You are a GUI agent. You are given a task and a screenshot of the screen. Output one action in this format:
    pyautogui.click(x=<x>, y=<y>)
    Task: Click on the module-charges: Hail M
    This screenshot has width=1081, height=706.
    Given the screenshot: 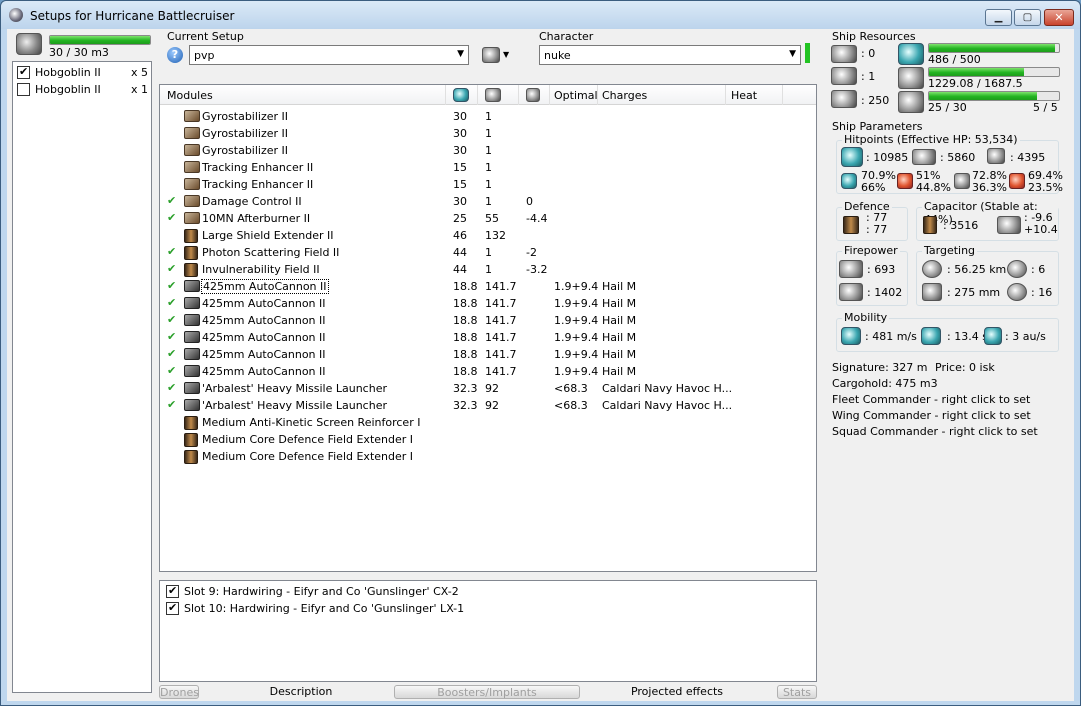 What is the action you would take?
    pyautogui.click(x=619, y=371)
    